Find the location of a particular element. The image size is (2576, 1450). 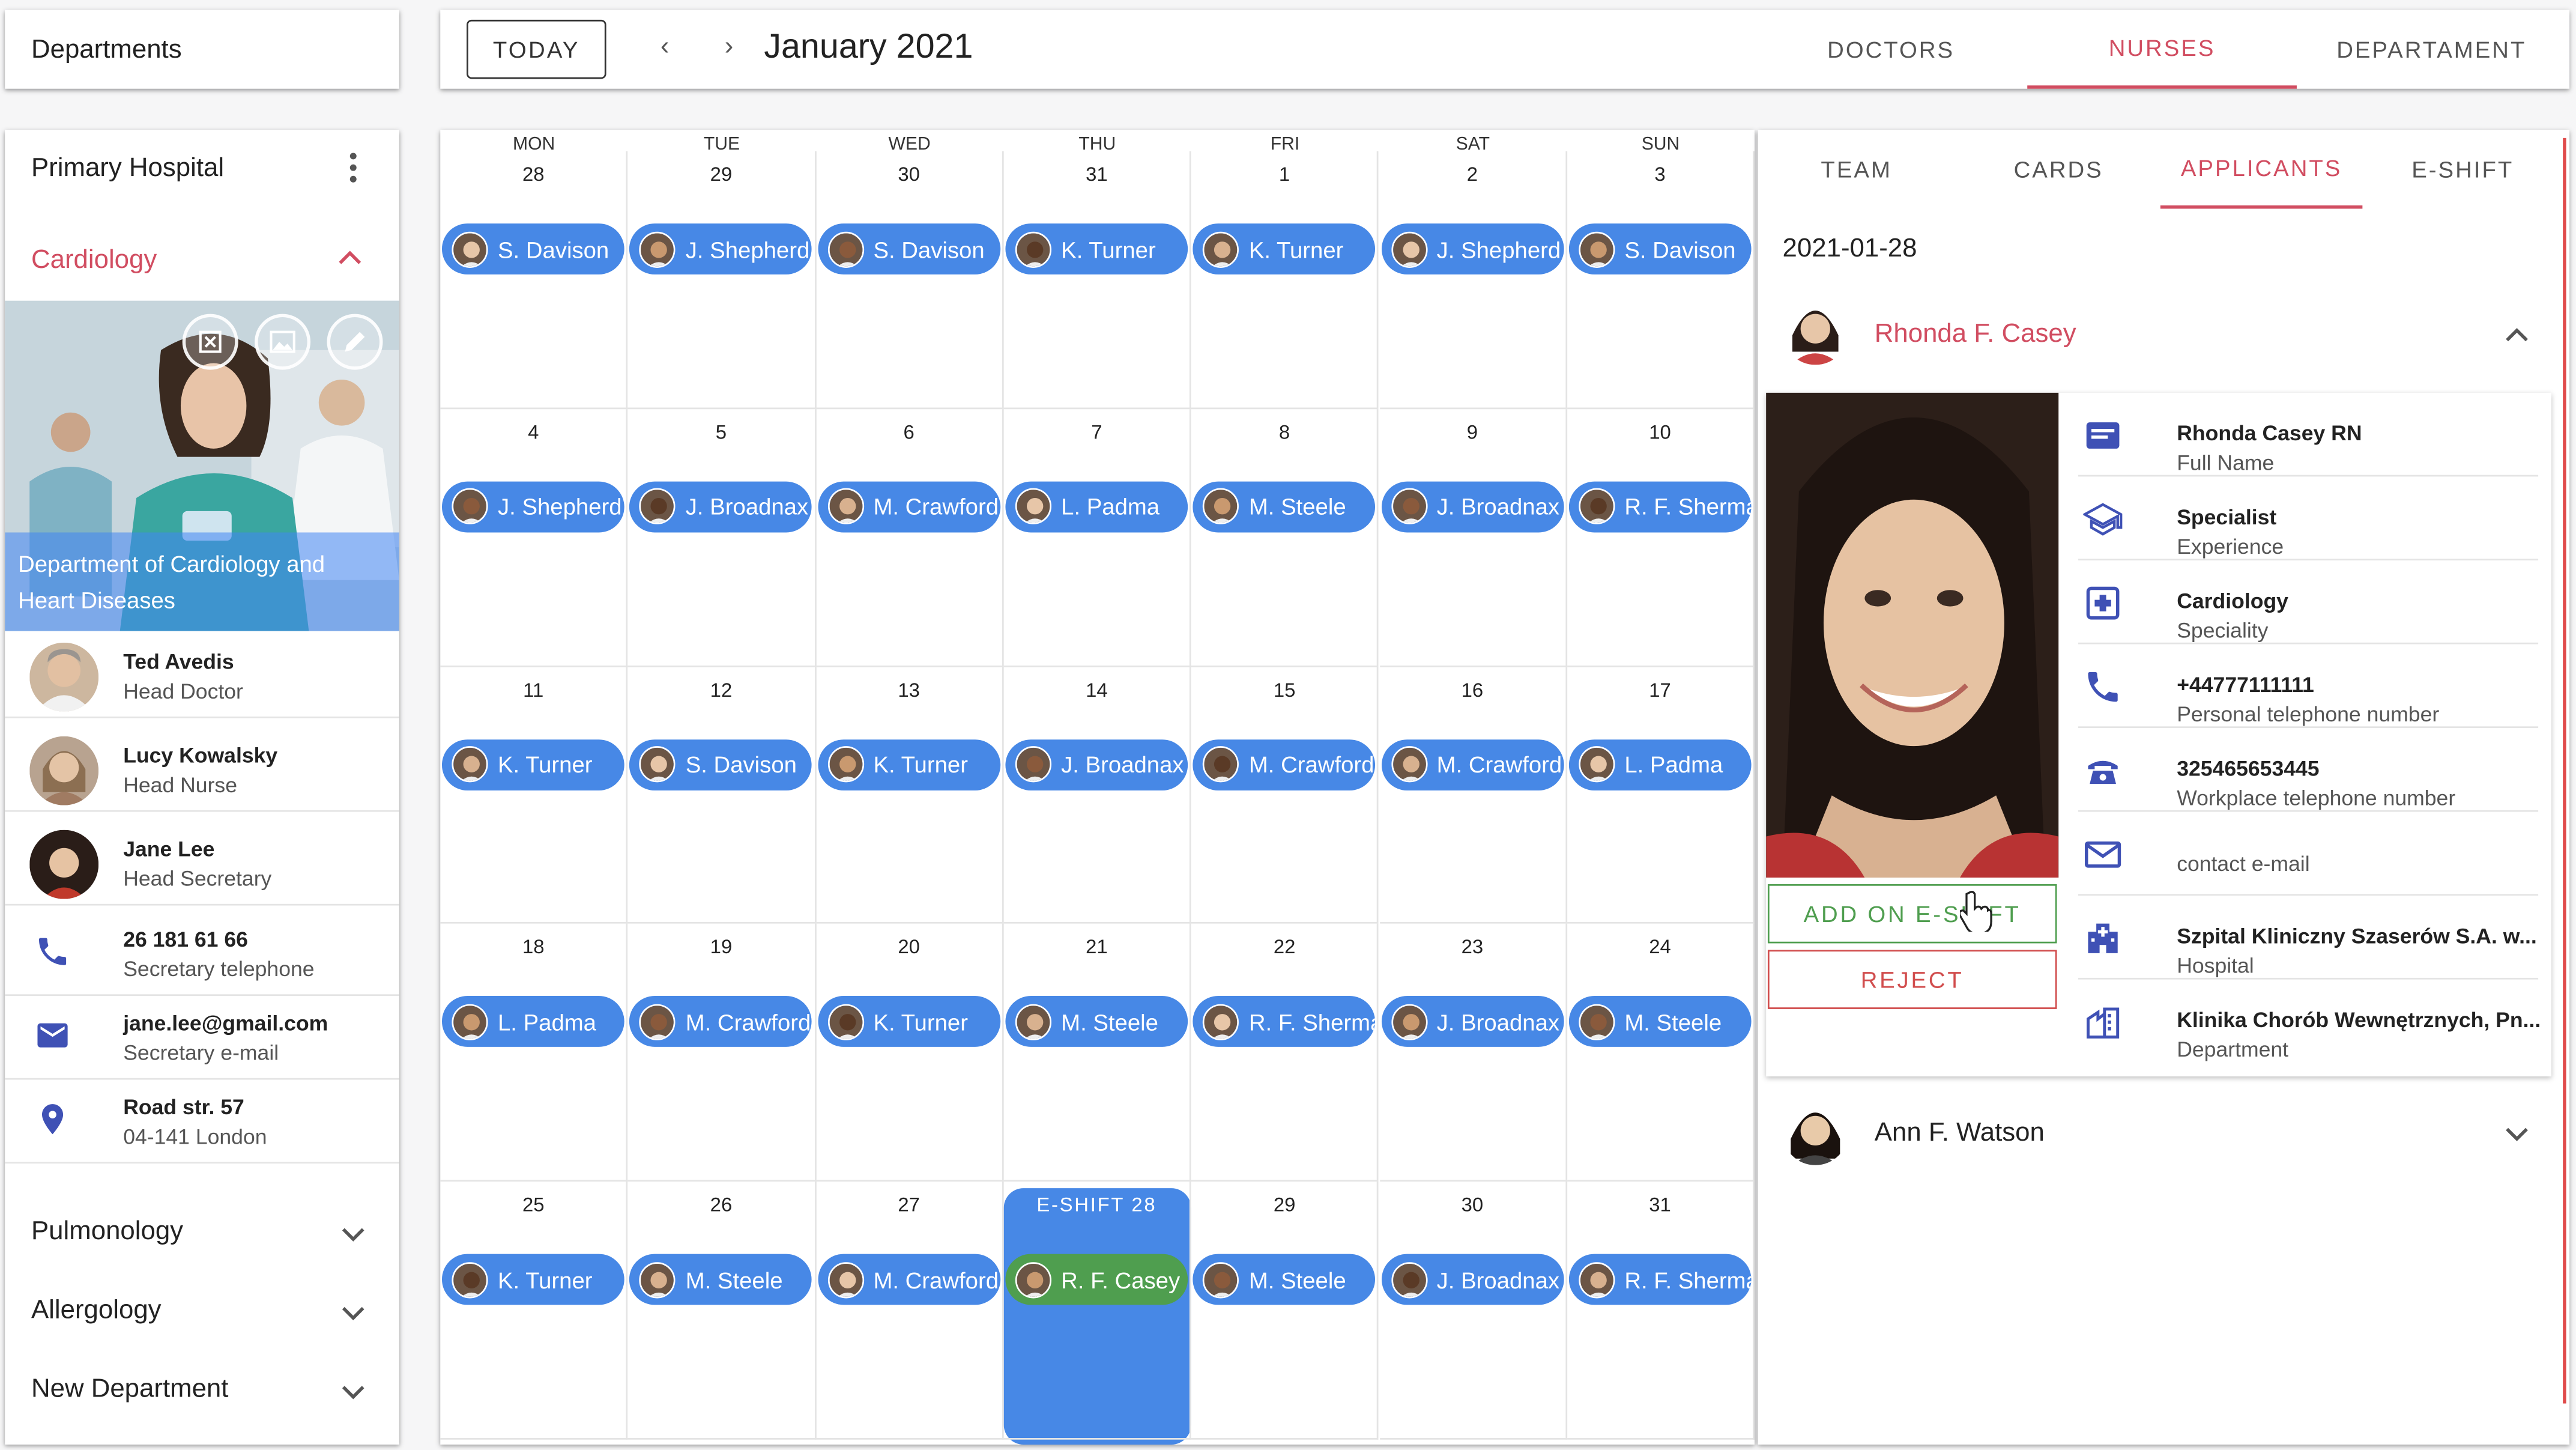

shift-chip: R. F. Casey is located at coordinates (1096, 1279).